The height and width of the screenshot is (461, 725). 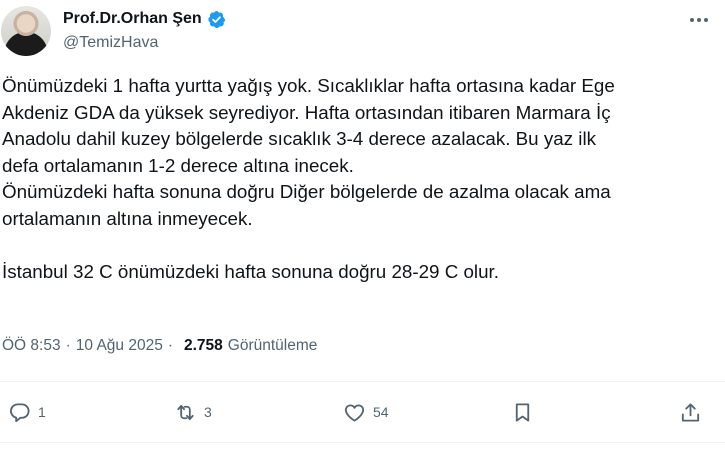 I want to click on share-button, so click(x=690, y=412).